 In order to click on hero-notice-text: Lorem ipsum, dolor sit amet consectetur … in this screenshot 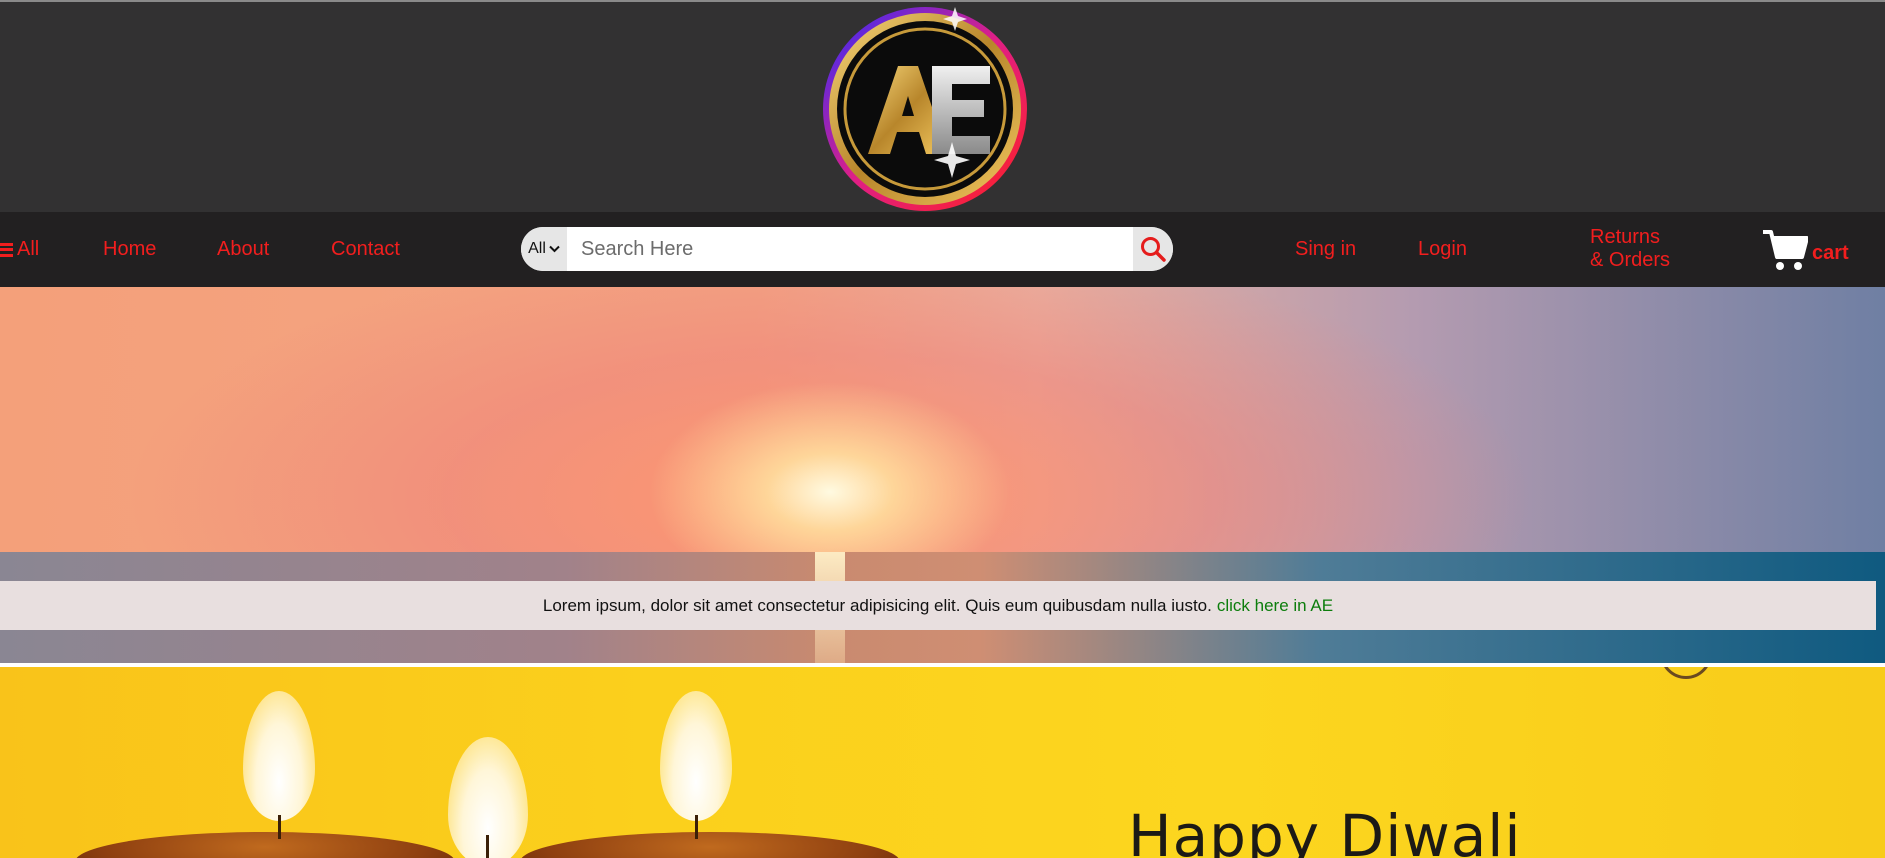, I will do `click(877, 605)`.